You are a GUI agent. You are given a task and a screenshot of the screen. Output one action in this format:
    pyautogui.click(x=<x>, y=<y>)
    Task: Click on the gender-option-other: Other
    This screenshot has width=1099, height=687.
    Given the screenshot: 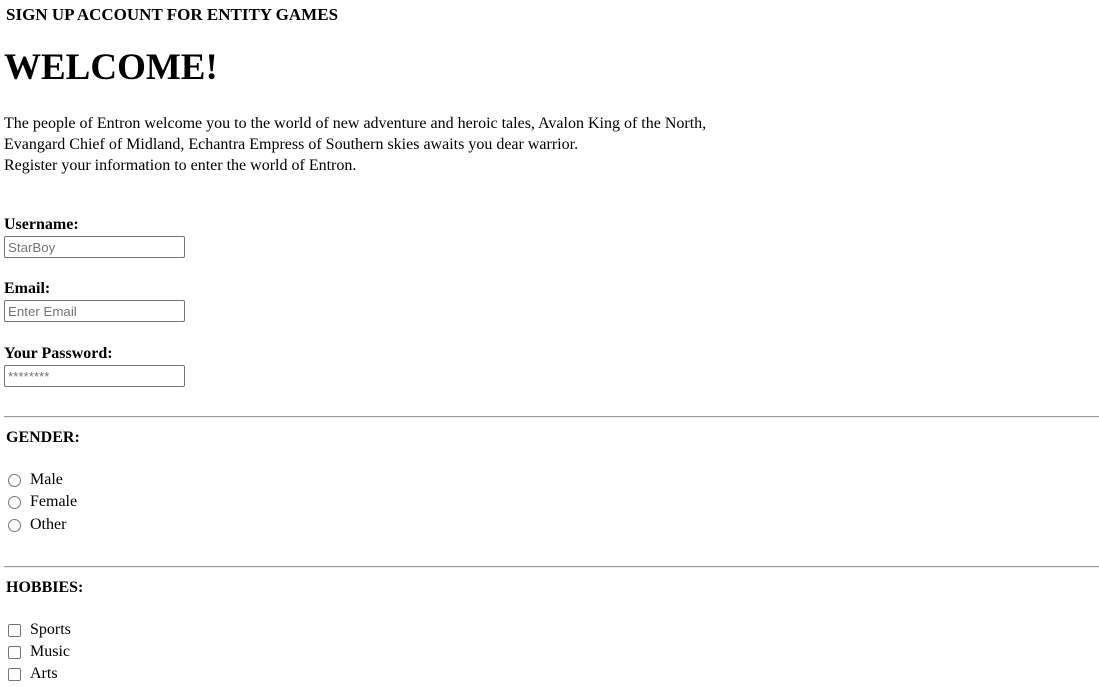 What is the action you would take?
    pyautogui.click(x=37, y=525)
    